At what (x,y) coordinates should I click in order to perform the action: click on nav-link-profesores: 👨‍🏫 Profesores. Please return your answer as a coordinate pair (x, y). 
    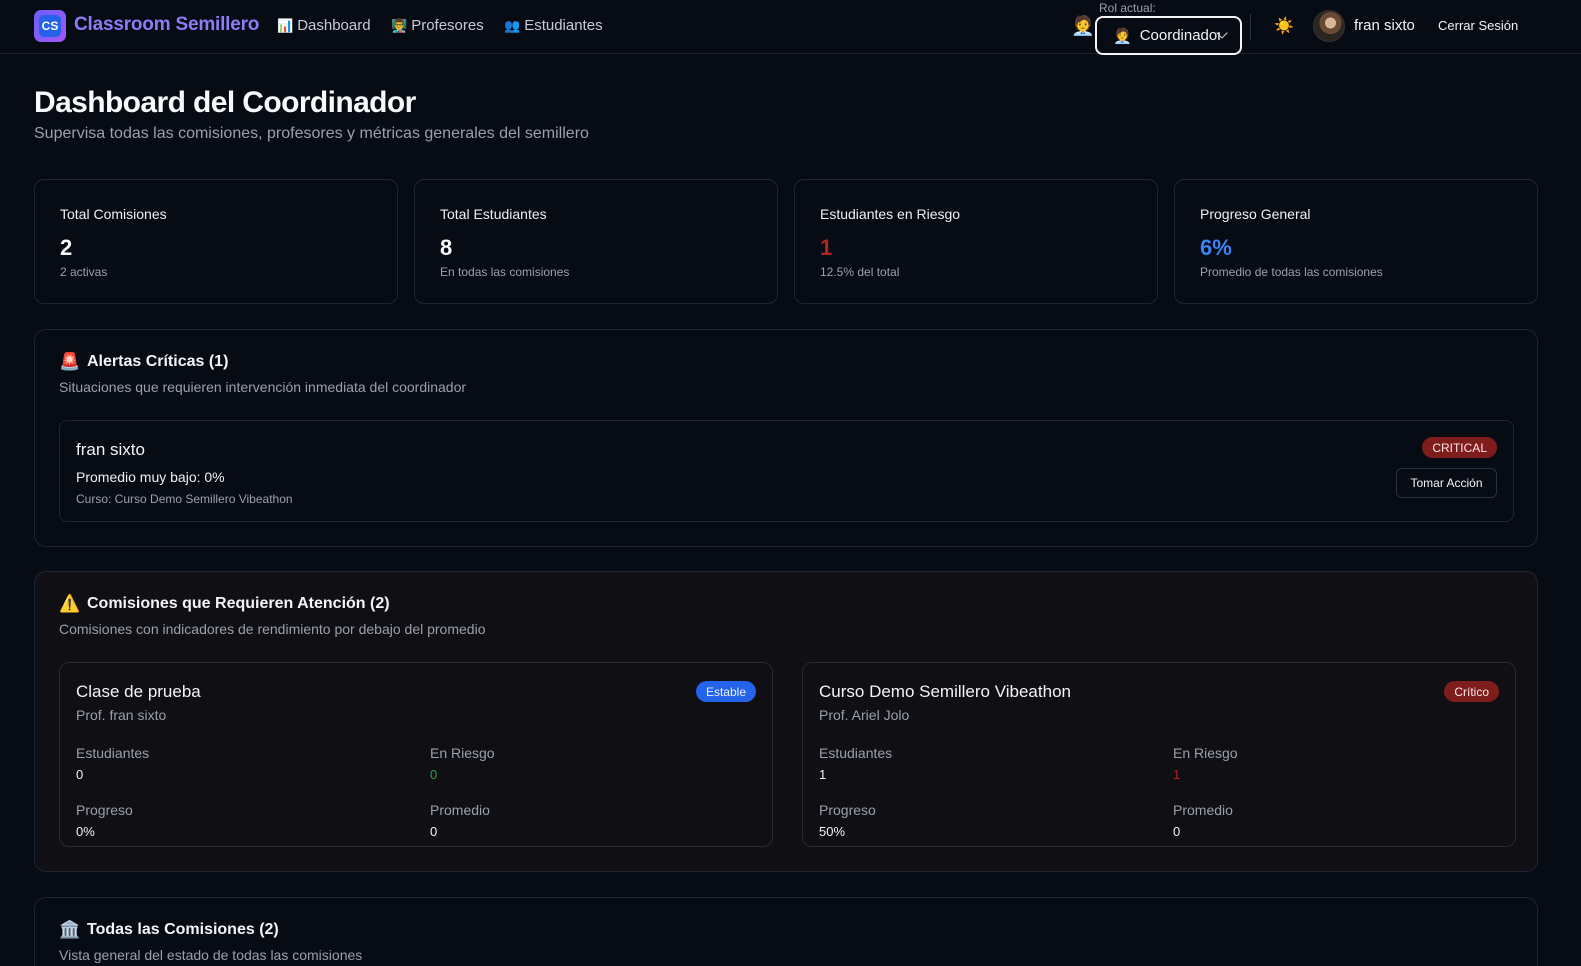
    Looking at the image, I should click on (437, 25).